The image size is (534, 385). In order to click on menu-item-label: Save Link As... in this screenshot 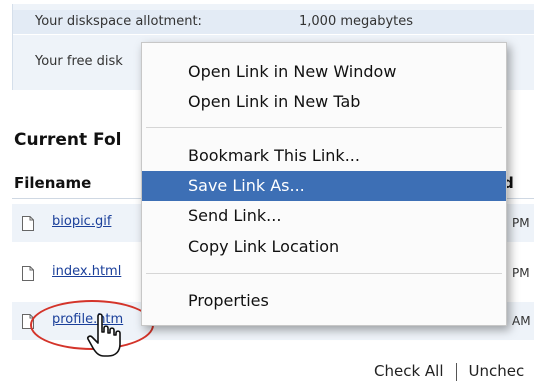, I will do `click(246, 185)`.